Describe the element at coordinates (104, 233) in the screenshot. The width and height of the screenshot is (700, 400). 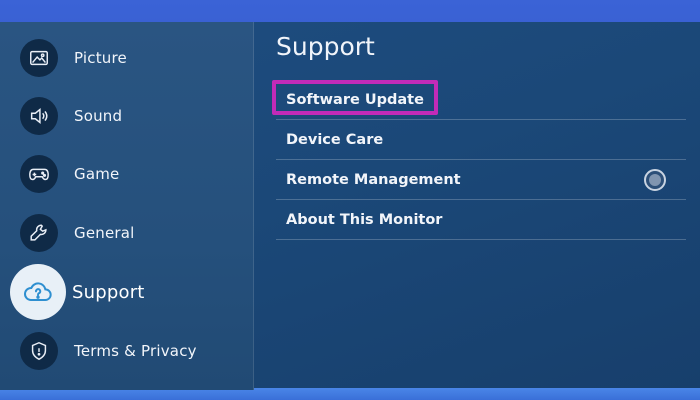
I see `sidebar-item-label: General` at that location.